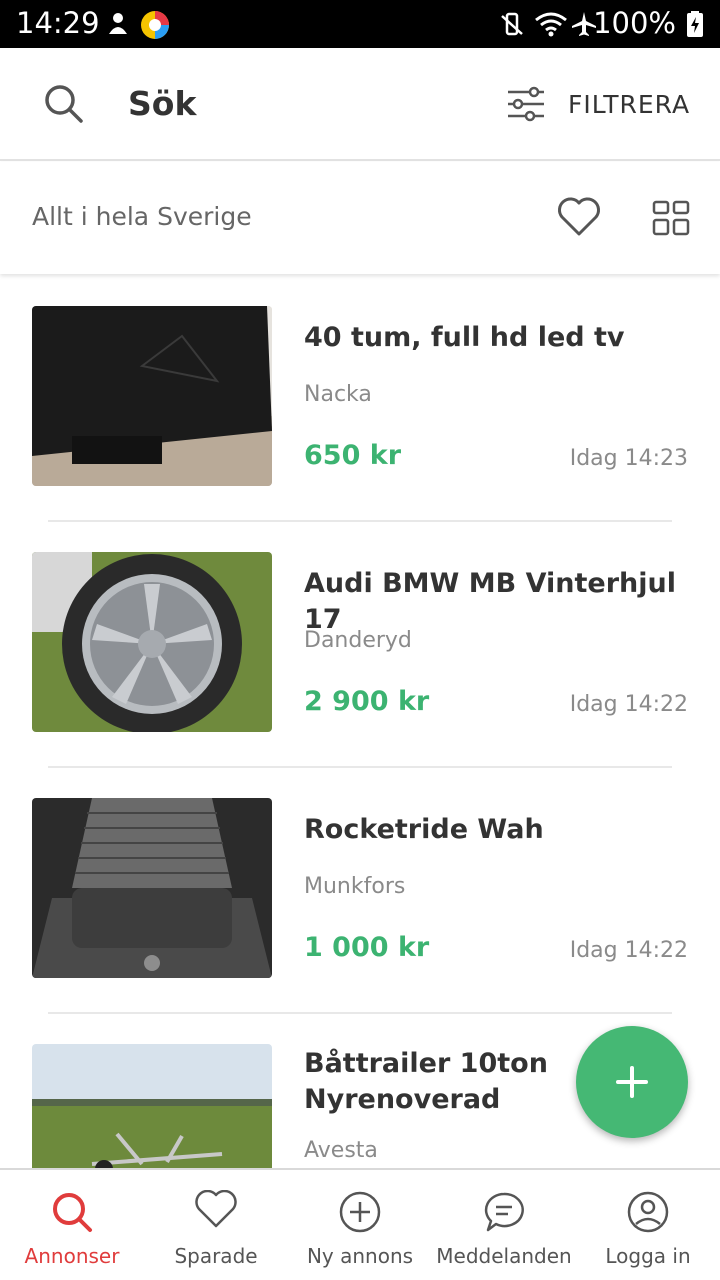 This screenshot has height=1280, width=720. I want to click on location-selector: Allt i hela Sverige, so click(142, 216).